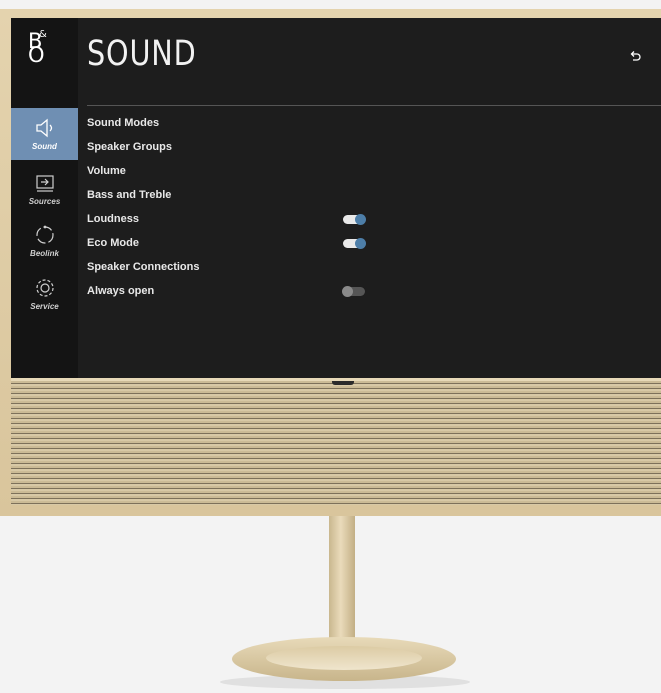 The height and width of the screenshot is (693, 661). I want to click on gear-icon, so click(44, 288).